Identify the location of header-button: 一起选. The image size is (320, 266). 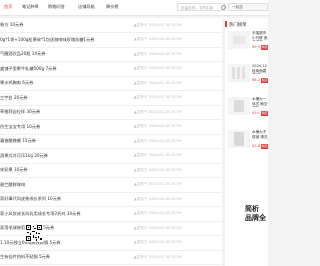
(248, 7).